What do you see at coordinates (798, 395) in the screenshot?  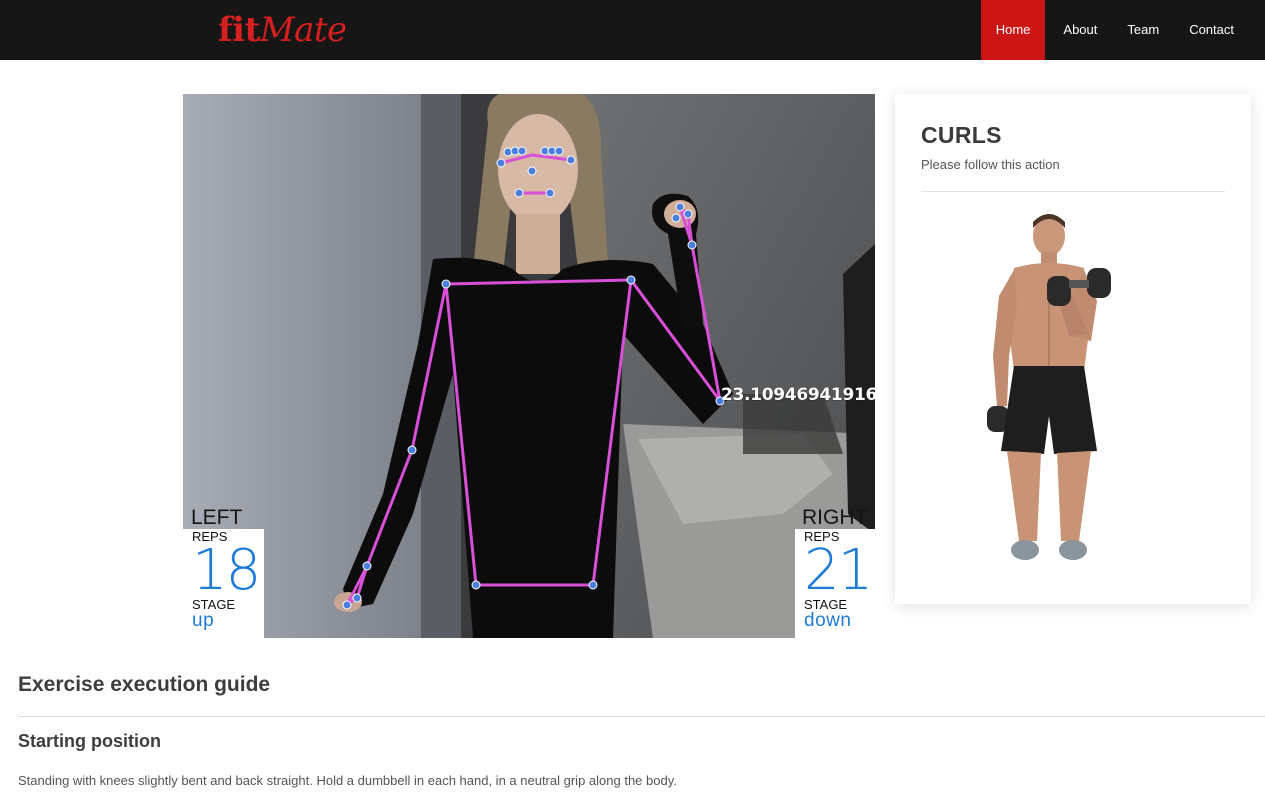 I see `angle-readout: 23.10946941916` at bounding box center [798, 395].